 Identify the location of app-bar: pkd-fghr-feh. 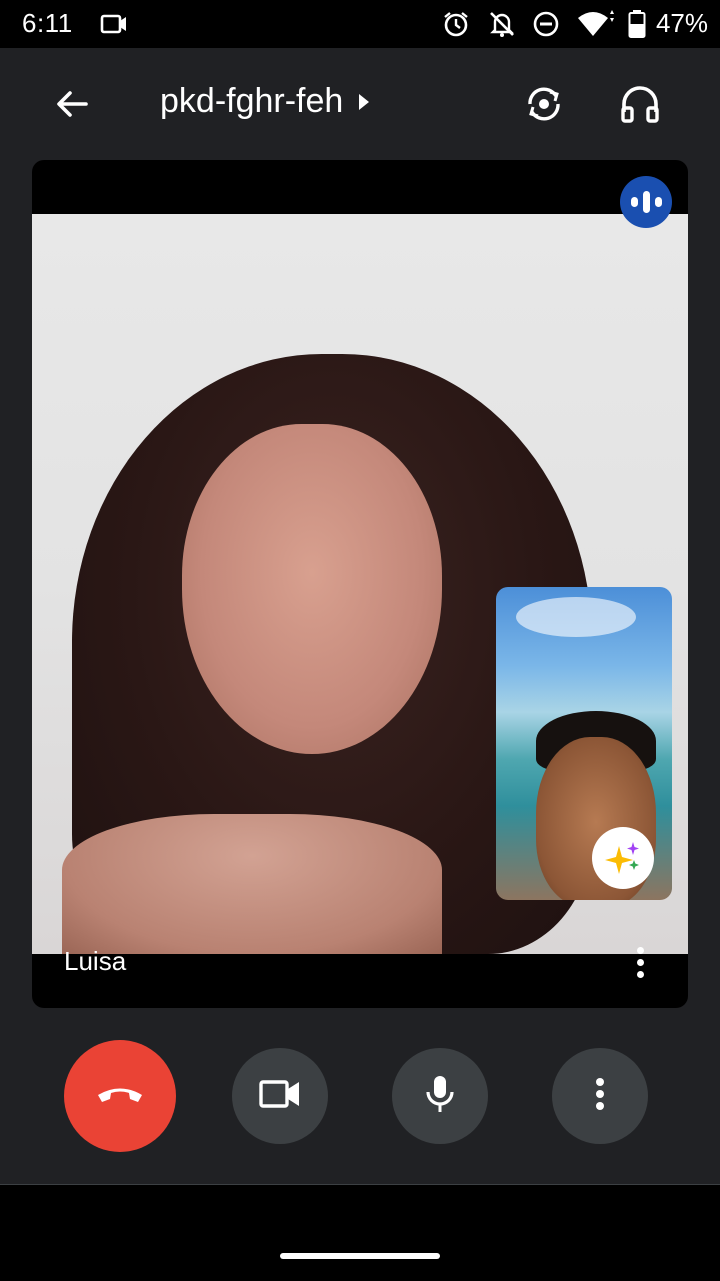
(360, 104).